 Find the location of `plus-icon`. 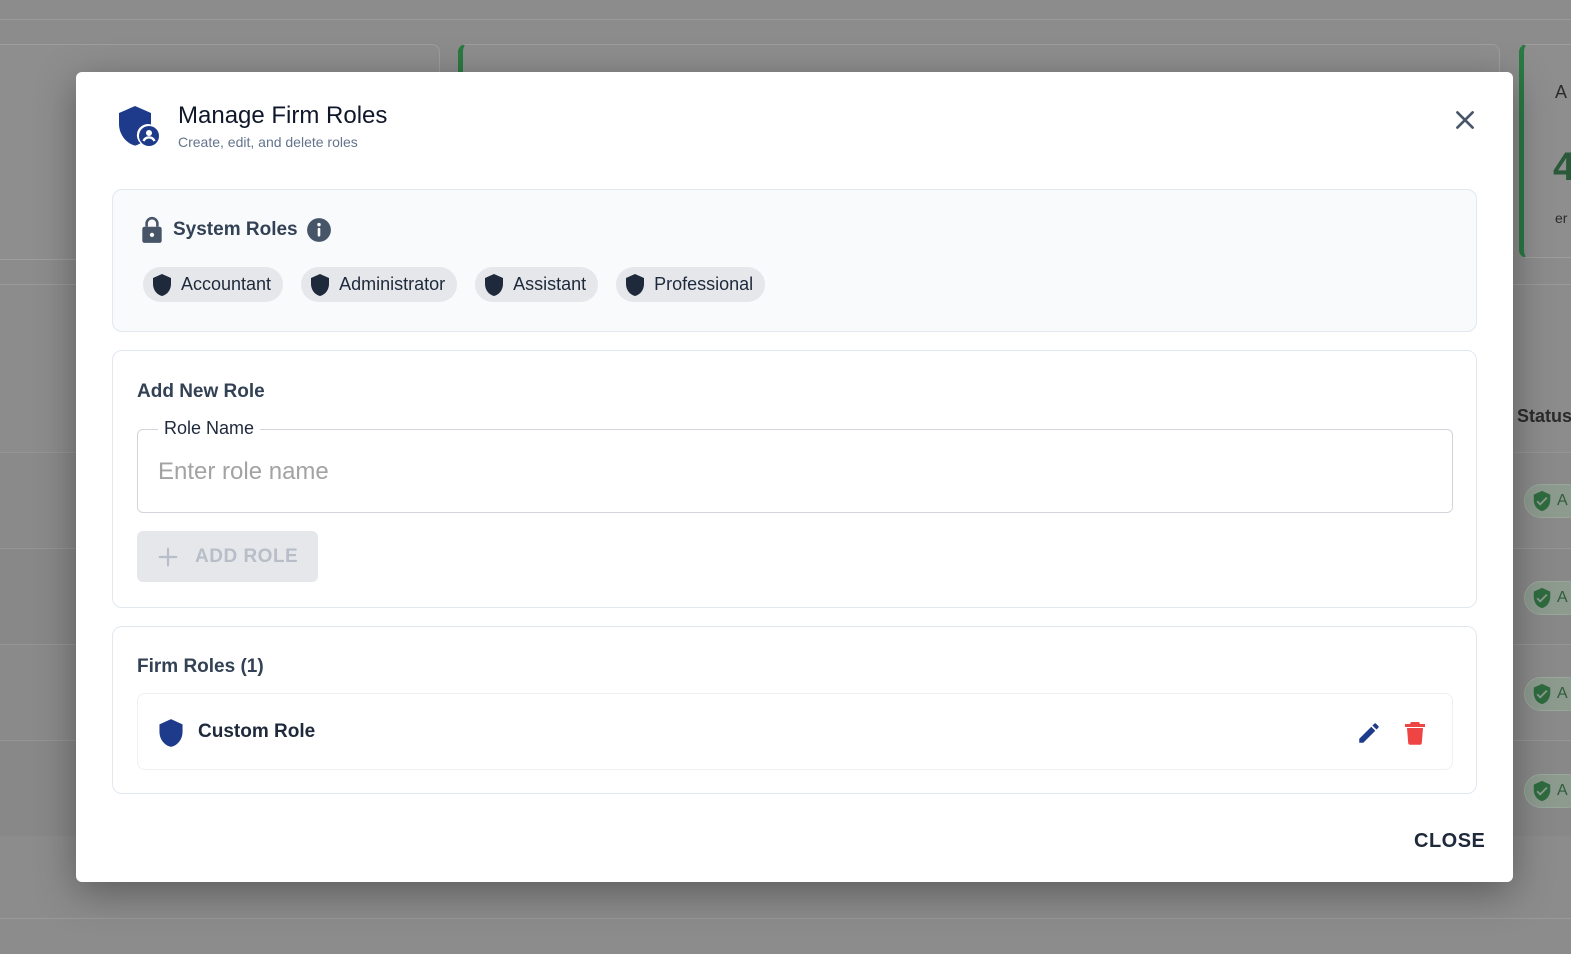

plus-icon is located at coordinates (168, 556).